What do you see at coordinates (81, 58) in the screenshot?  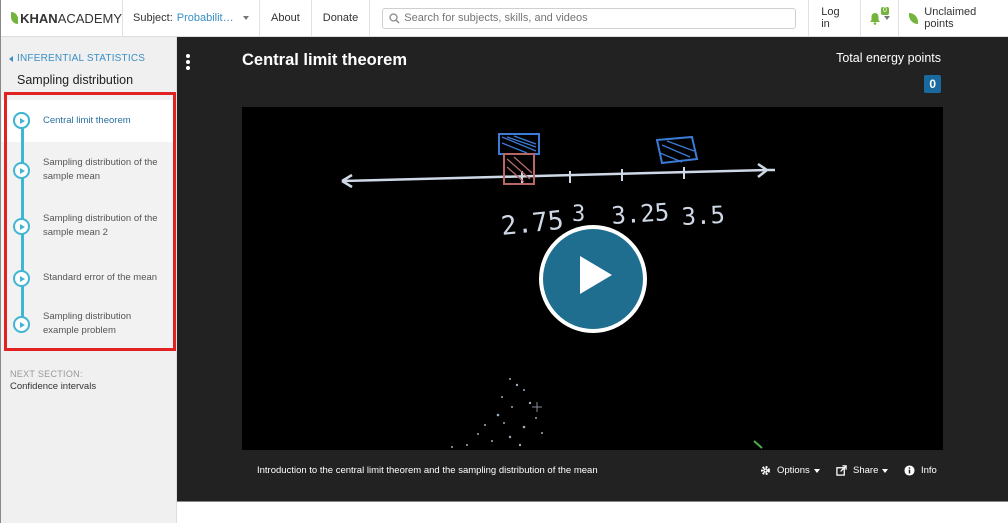 I see `back-label: INFERENTIAL STATISTICS` at bounding box center [81, 58].